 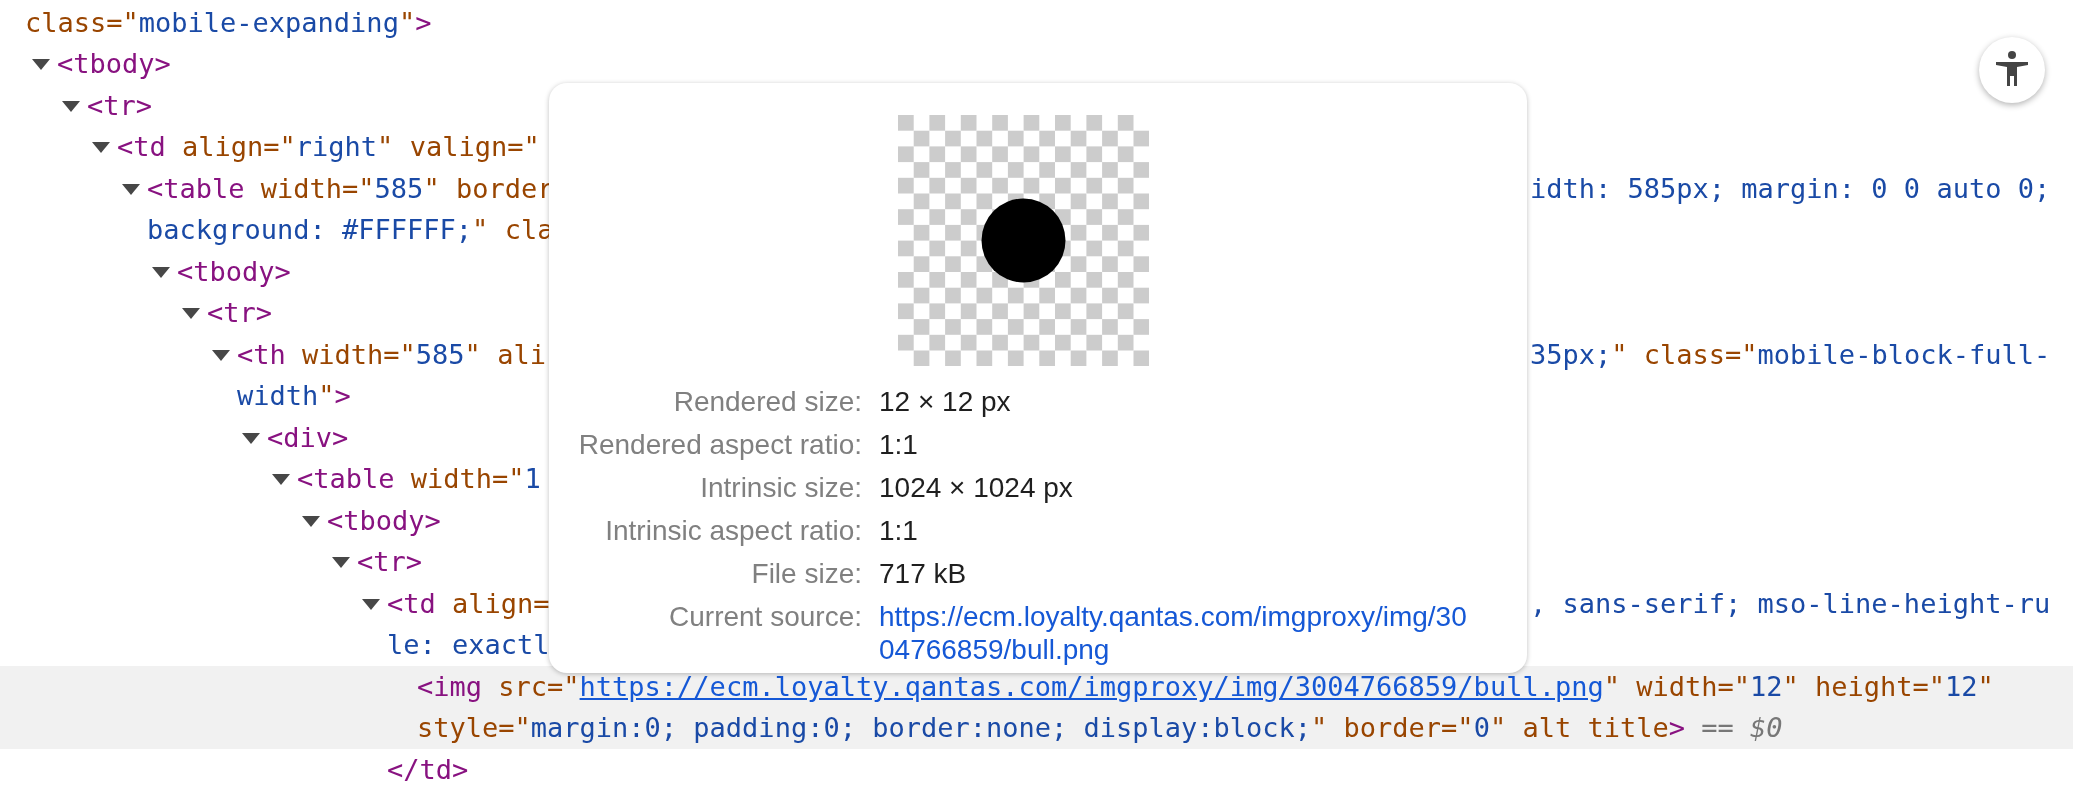 What do you see at coordinates (1036, 707) in the screenshot?
I see `selected-node-row: <img src="https://ecm.loyalty.qantas.com/imgproxy/img/3004766859/bull.png" width="12" height="12" style="margin:0; padding:0; border:none; display:block;" border="0" alt title> == $0` at bounding box center [1036, 707].